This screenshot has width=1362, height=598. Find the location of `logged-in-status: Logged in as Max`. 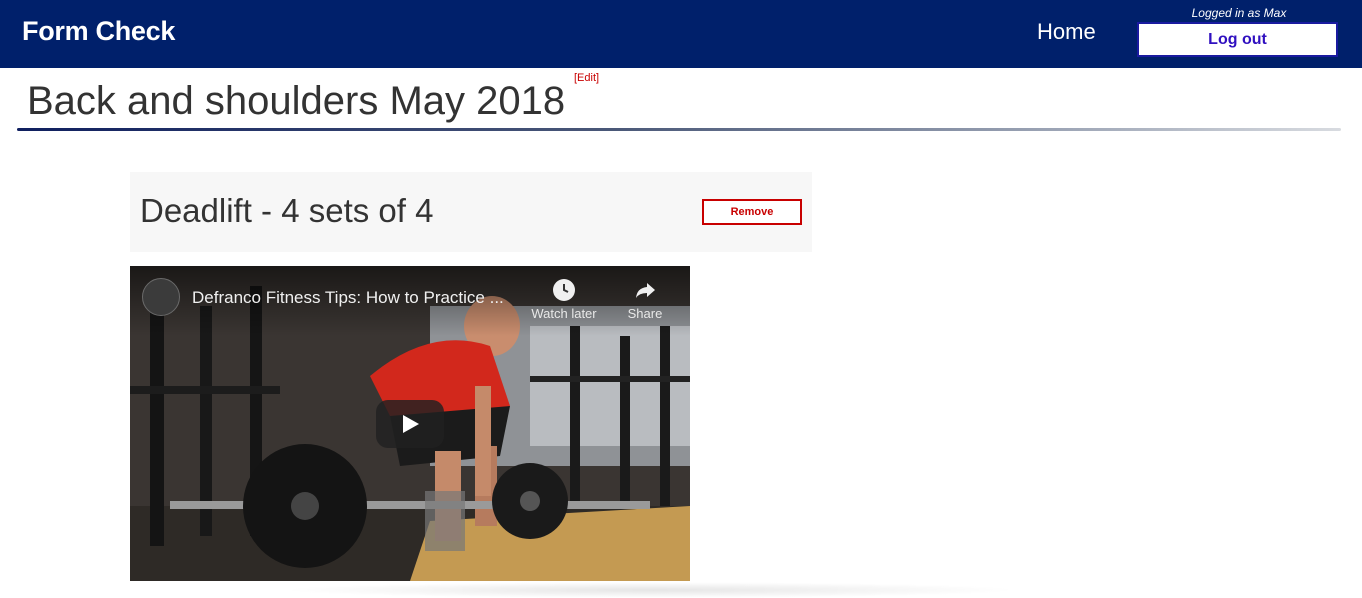

logged-in-status: Logged in as Max is located at coordinates (1239, 13).